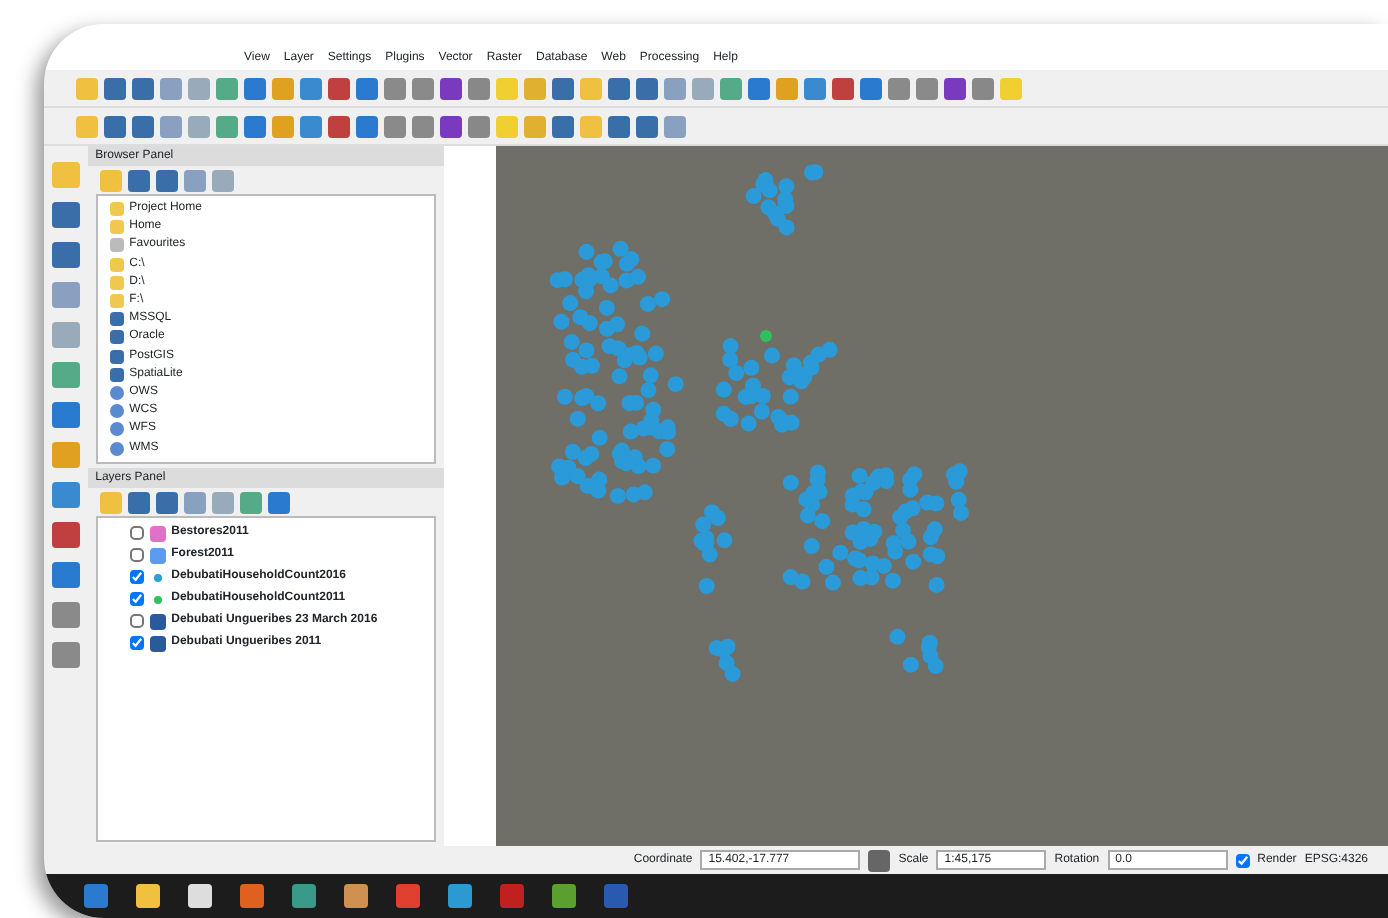 The image size is (1388, 918). Describe the element at coordinates (1242, 860) in the screenshot. I see `render-checkbox` at that location.